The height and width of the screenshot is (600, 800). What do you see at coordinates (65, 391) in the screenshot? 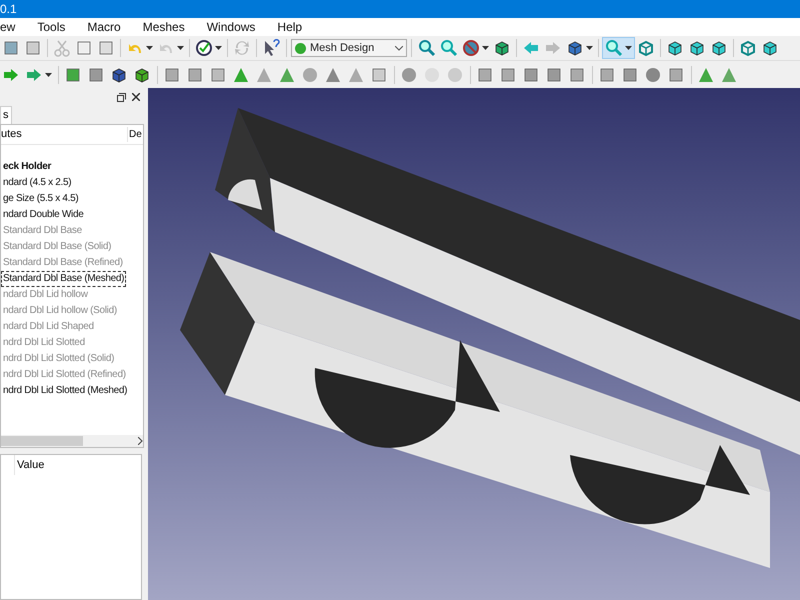
I see `tree-item: ndrd Dbl Lid Slotted (Meshed)` at bounding box center [65, 391].